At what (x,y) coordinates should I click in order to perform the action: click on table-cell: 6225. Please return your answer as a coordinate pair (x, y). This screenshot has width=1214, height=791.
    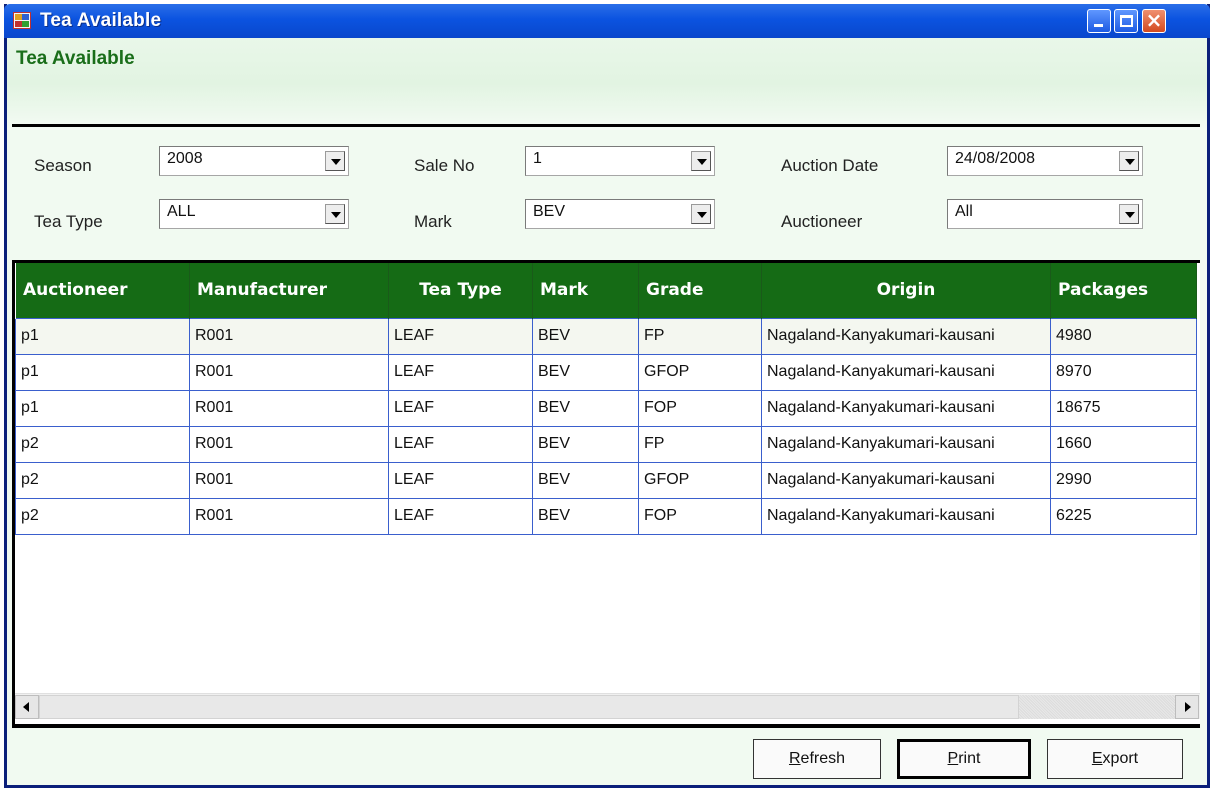
    Looking at the image, I should click on (1123, 516).